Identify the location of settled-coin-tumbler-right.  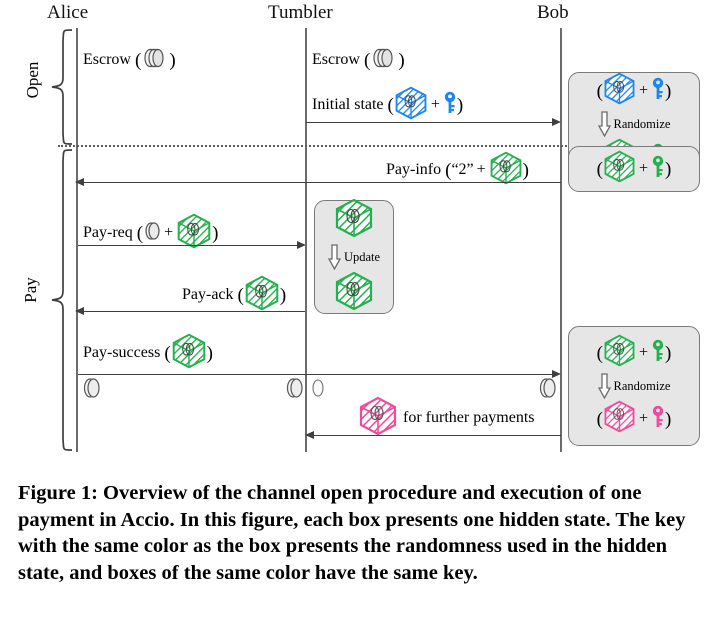
(318, 390).